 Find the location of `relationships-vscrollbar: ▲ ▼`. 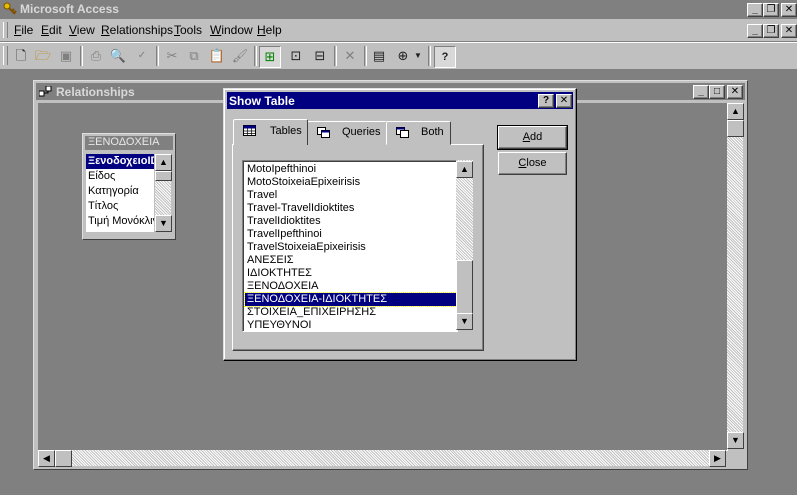

relationships-vscrollbar: ▲ ▼ is located at coordinates (735, 276).